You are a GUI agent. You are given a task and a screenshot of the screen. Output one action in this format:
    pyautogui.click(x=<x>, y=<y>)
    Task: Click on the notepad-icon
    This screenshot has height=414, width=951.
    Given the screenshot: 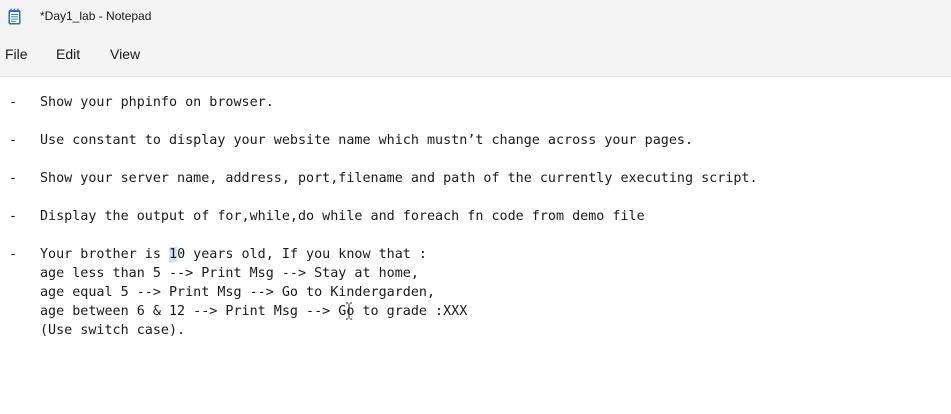 What is the action you would take?
    pyautogui.click(x=14, y=16)
    